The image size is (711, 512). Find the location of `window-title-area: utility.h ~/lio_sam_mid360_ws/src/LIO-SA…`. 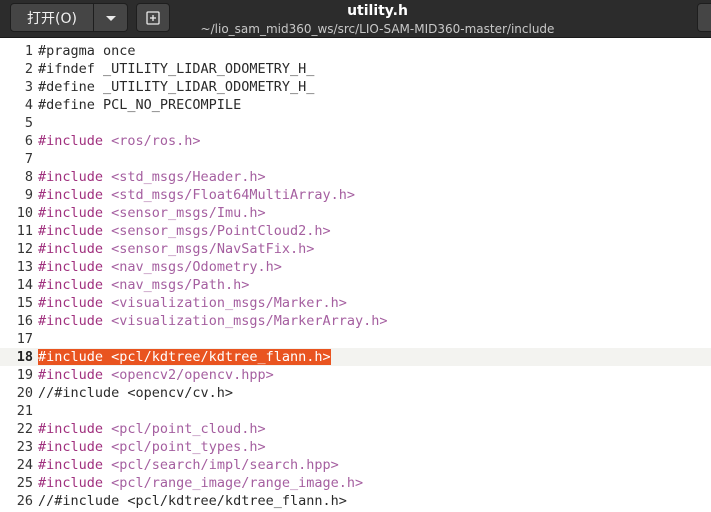

window-title-area: utility.h ~/lio_sam_mid360_ws/src/LIO-SA… is located at coordinates (377, 20).